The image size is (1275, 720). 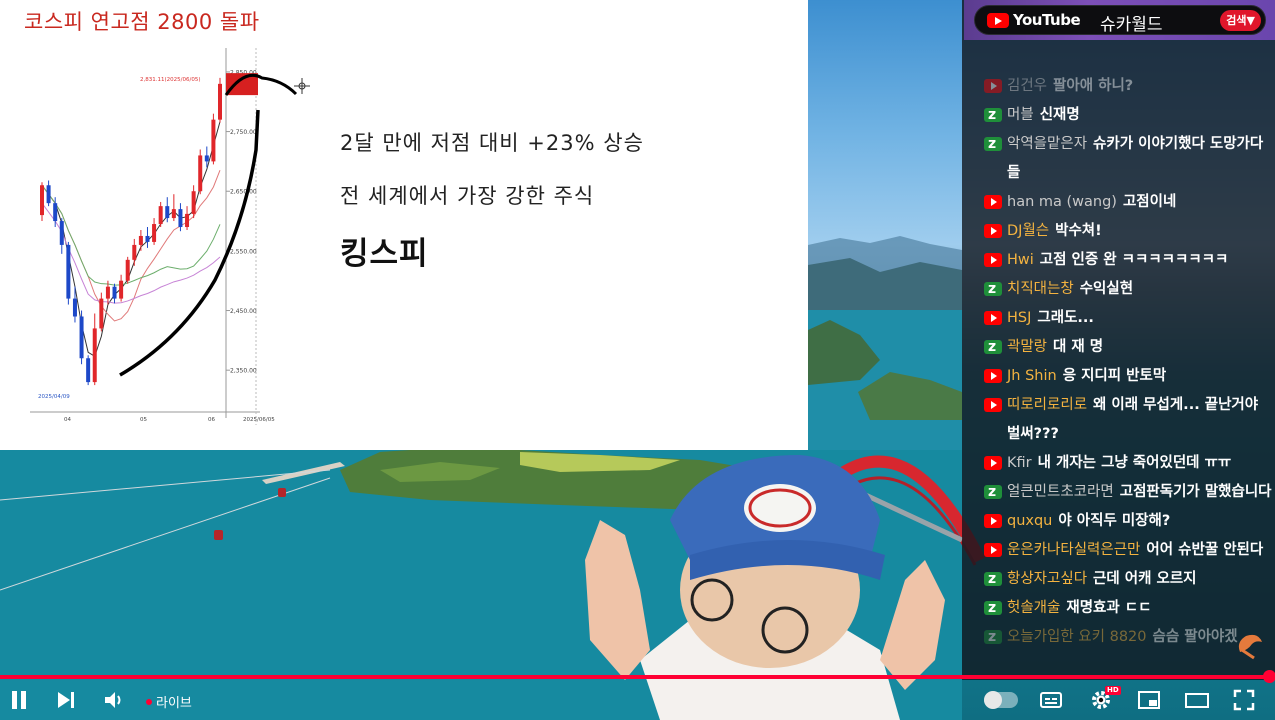 I want to click on hd-badge: HD, so click(x=1113, y=690).